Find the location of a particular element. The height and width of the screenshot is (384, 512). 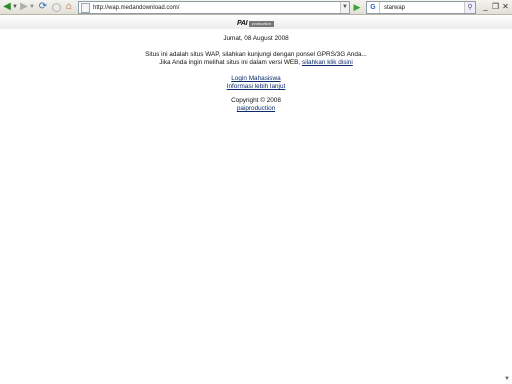

web-version-link: silahkan klik disini is located at coordinates (327, 62).